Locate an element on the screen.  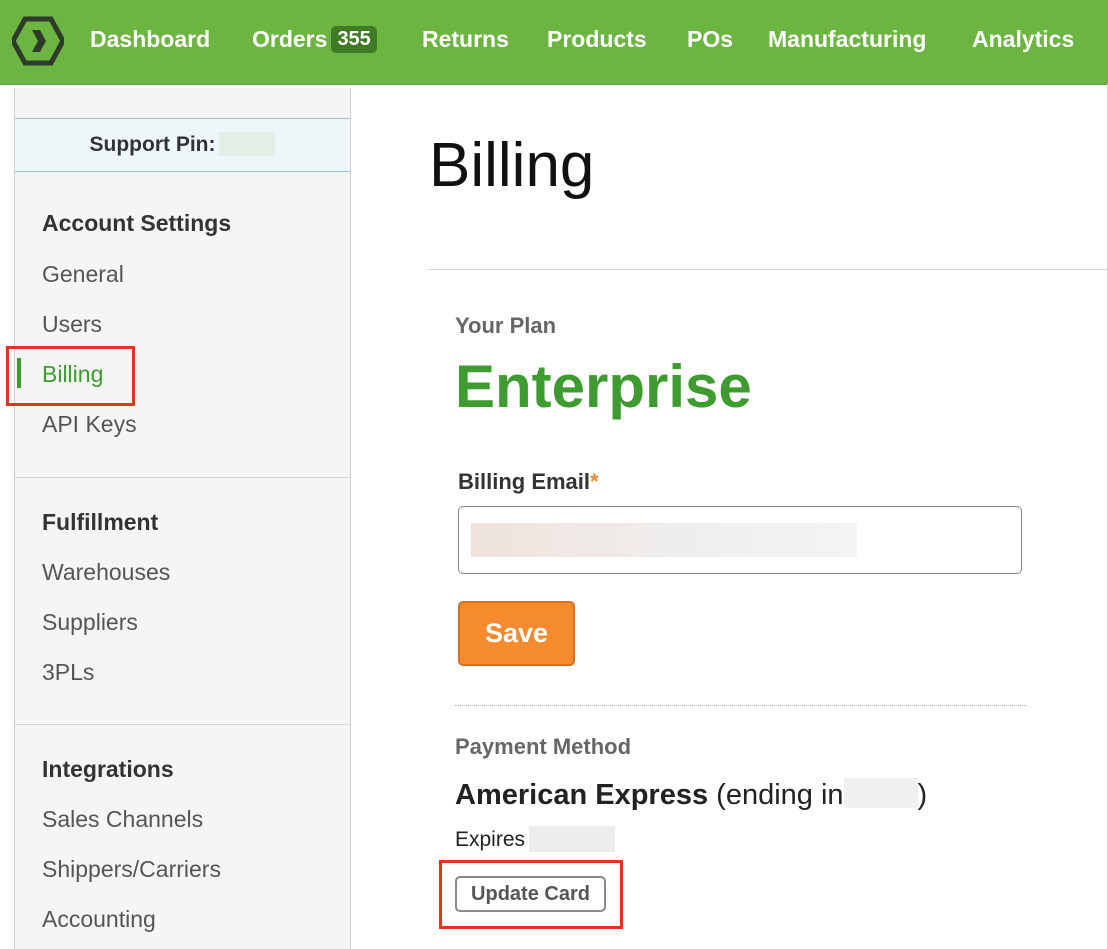
card-ending-prefix: (ending in is located at coordinates (780, 795).